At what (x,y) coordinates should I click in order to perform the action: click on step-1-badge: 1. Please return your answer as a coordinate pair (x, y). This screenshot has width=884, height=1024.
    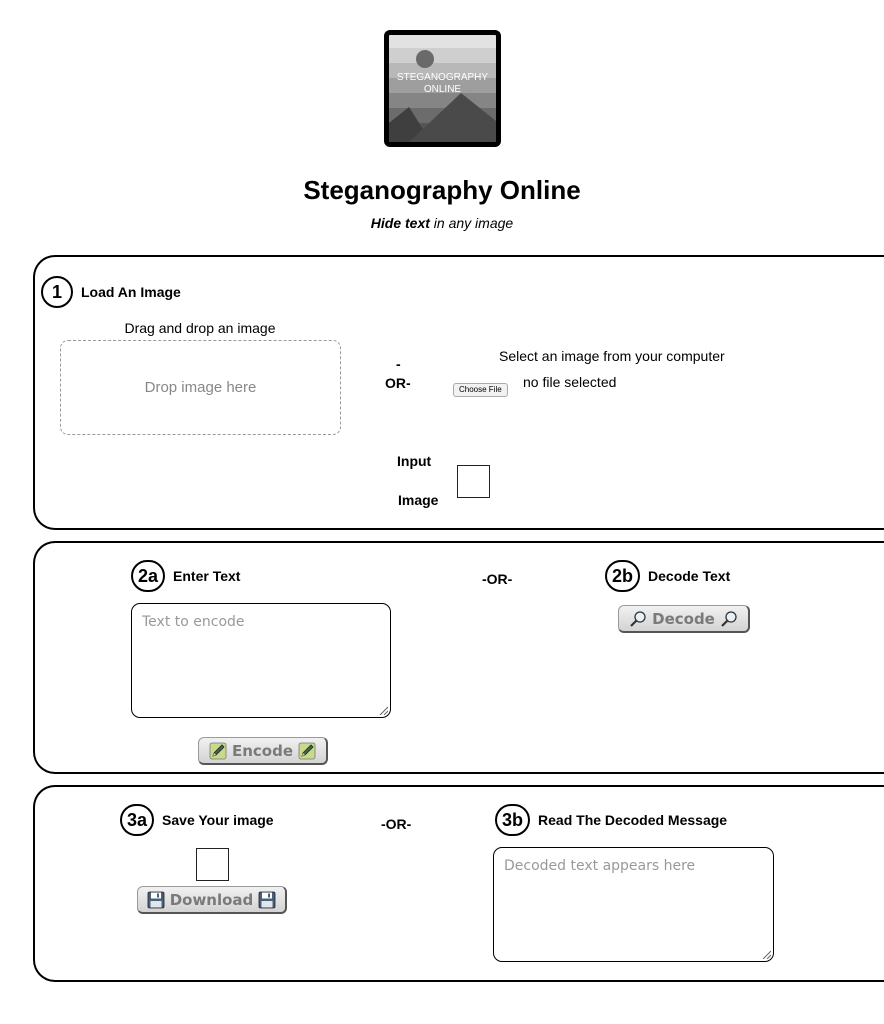
    Looking at the image, I should click on (57, 292).